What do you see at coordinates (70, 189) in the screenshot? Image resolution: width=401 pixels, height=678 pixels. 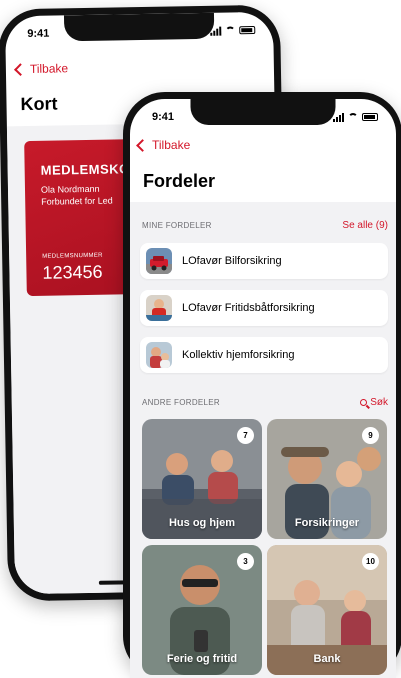 I see `card-member-name: Ola Nordmann` at bounding box center [70, 189].